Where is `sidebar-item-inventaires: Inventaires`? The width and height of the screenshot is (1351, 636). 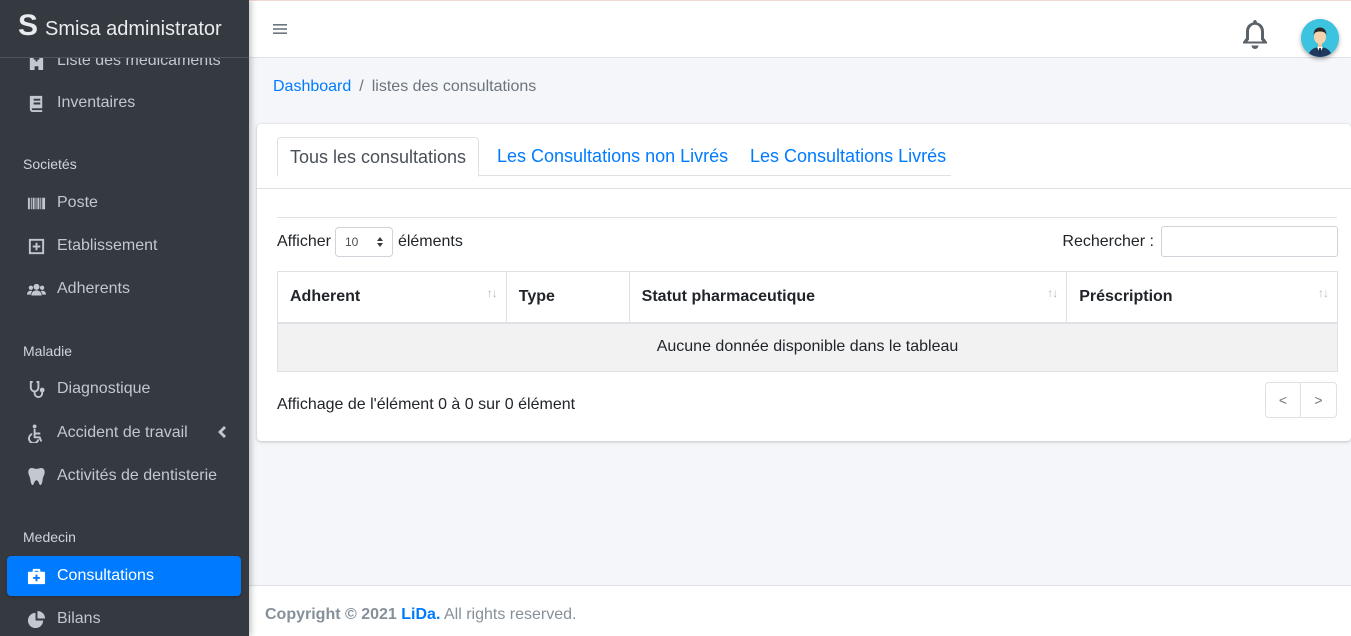 sidebar-item-inventaires: Inventaires is located at coordinates (124, 103).